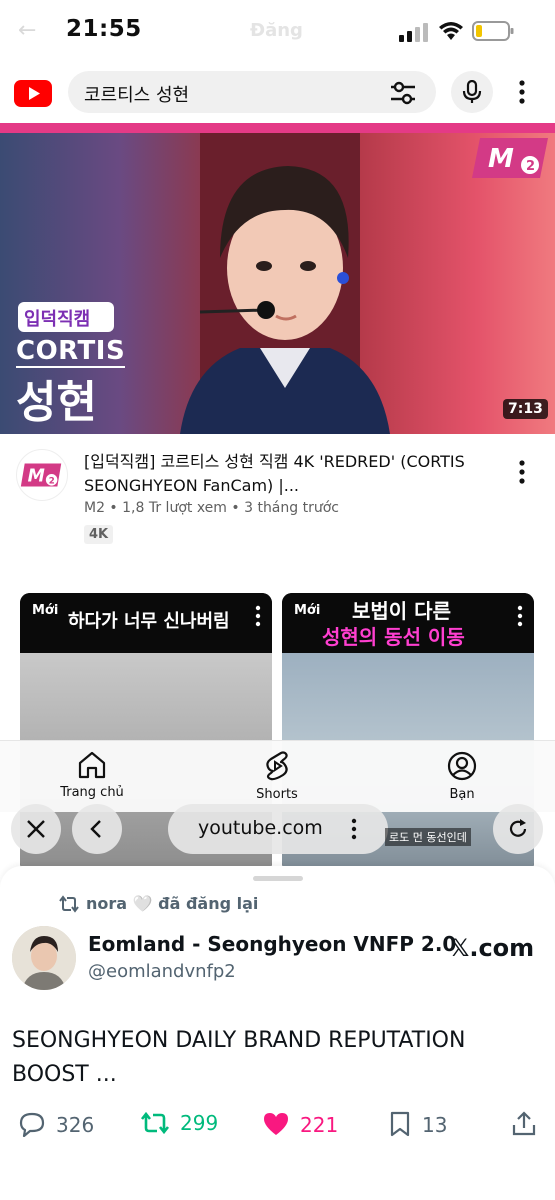 This screenshot has height=1200, width=555. I want to click on author-photo, so click(44, 958).